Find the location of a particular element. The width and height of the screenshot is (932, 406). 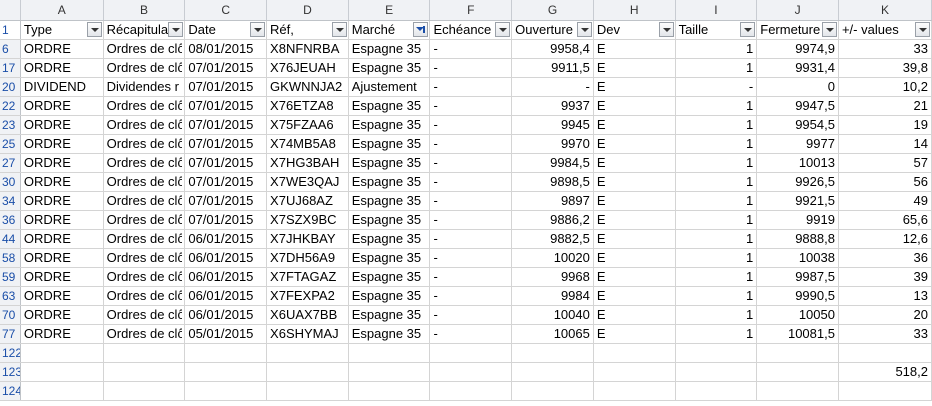

cell: 518,2 is located at coordinates (885, 372).